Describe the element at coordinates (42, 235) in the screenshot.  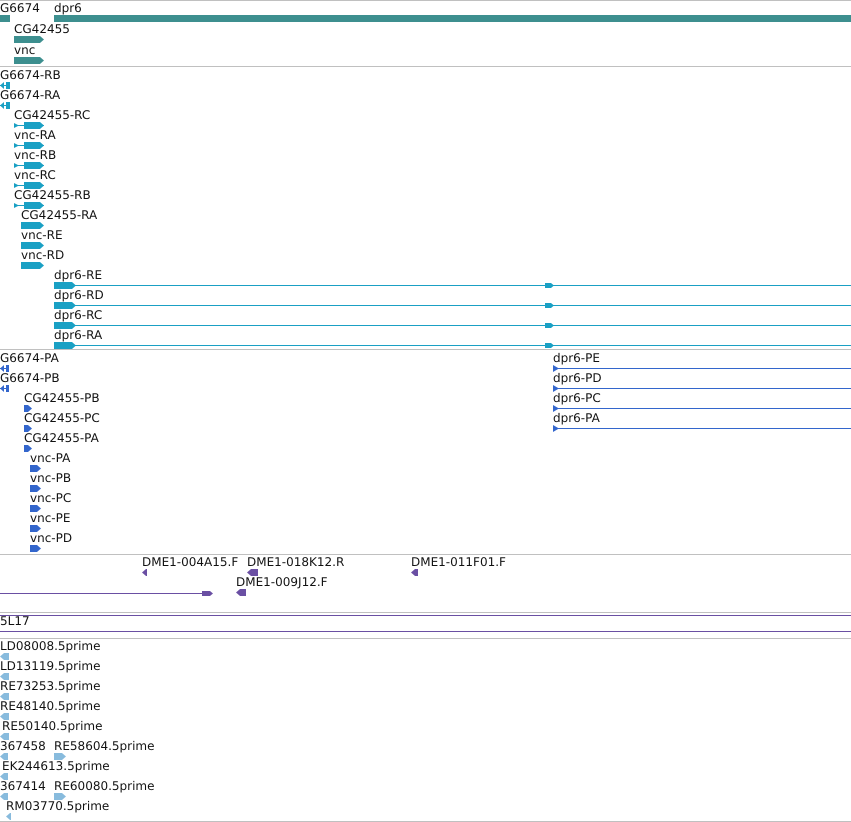
I see `feature-label: vnc-RE` at that location.